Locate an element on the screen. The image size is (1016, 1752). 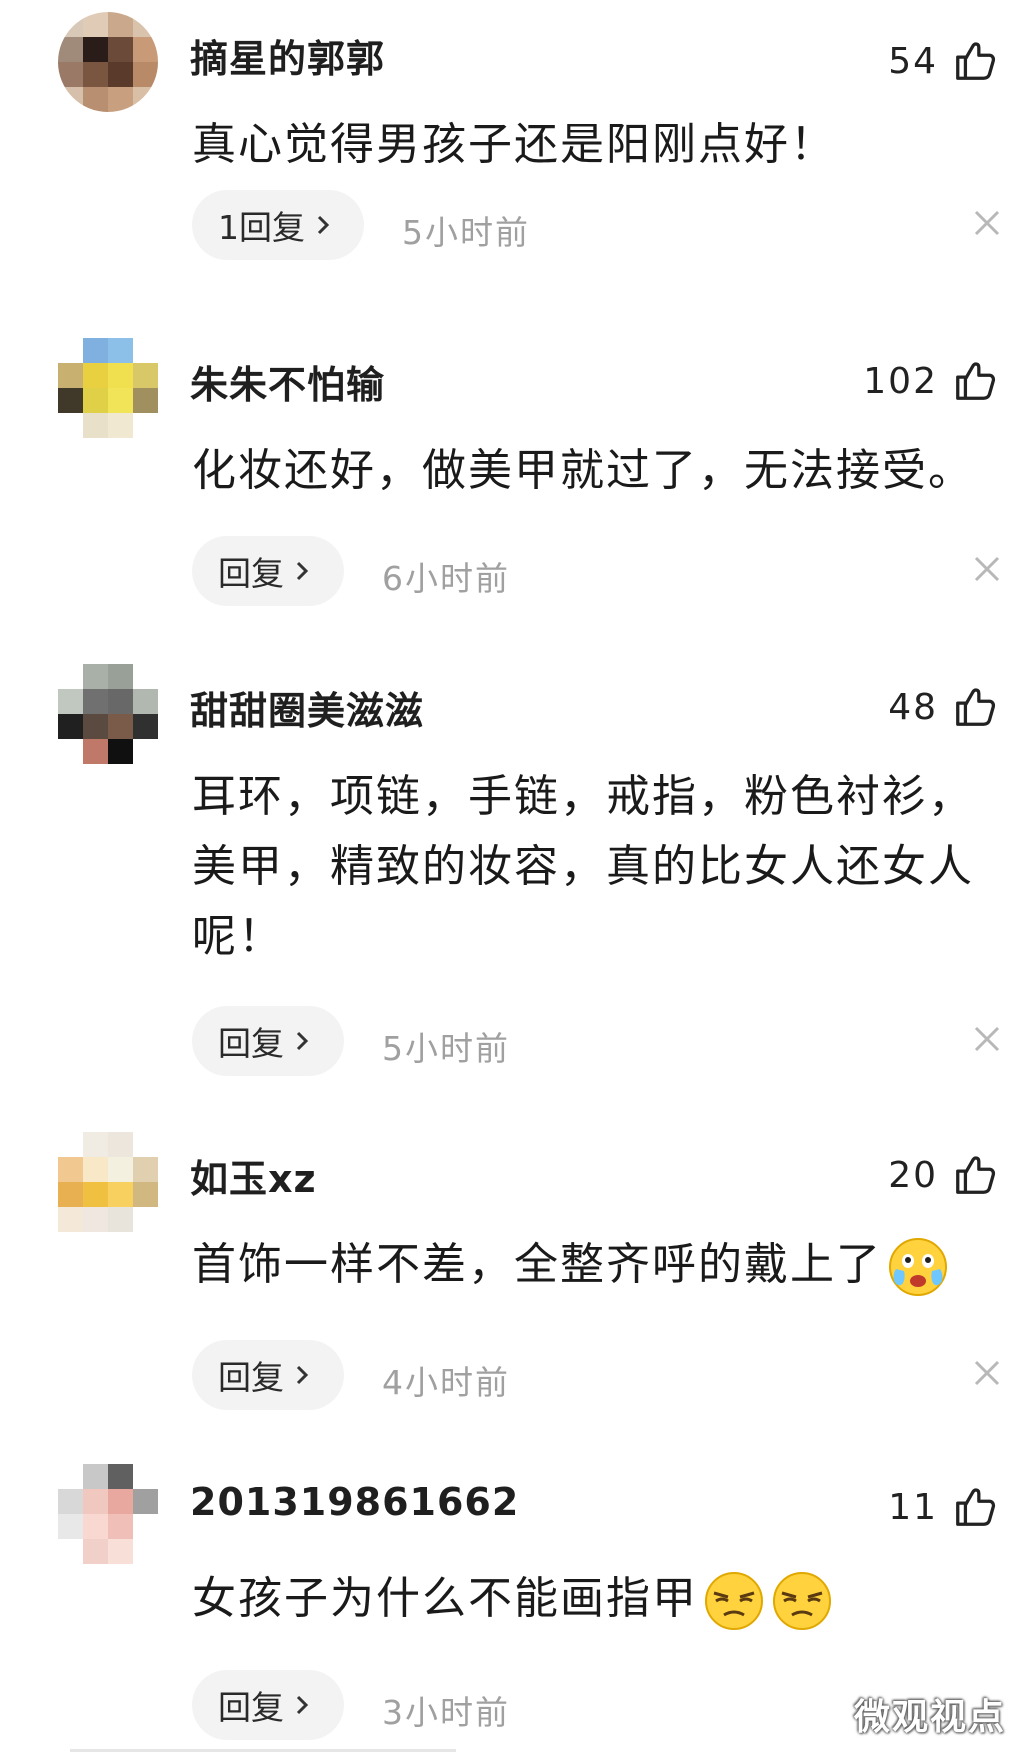
comment-text-content: 首饰一样不差，全整齐呼的戴上了 is located at coordinates (537, 1264).